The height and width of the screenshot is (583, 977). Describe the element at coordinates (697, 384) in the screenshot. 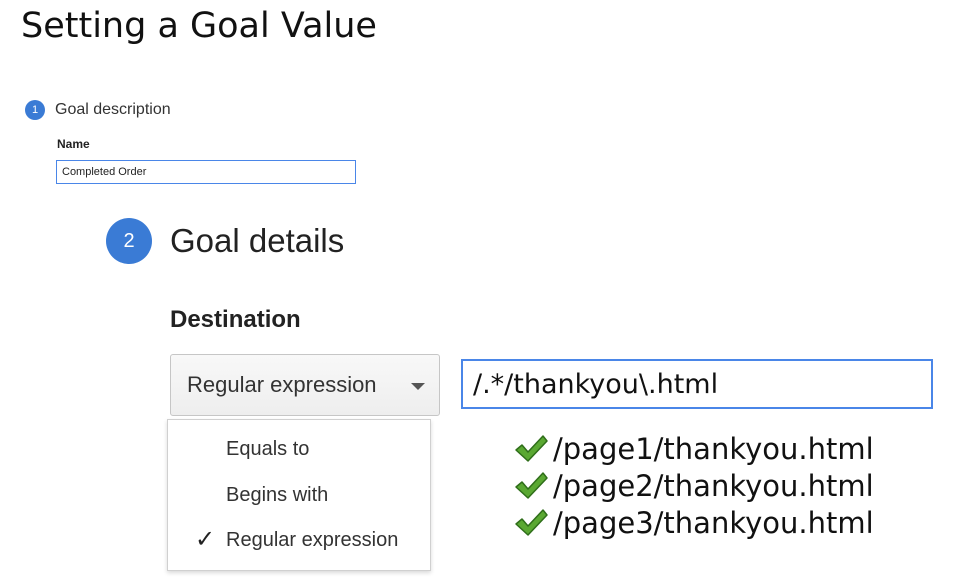

I see `destination-input` at that location.